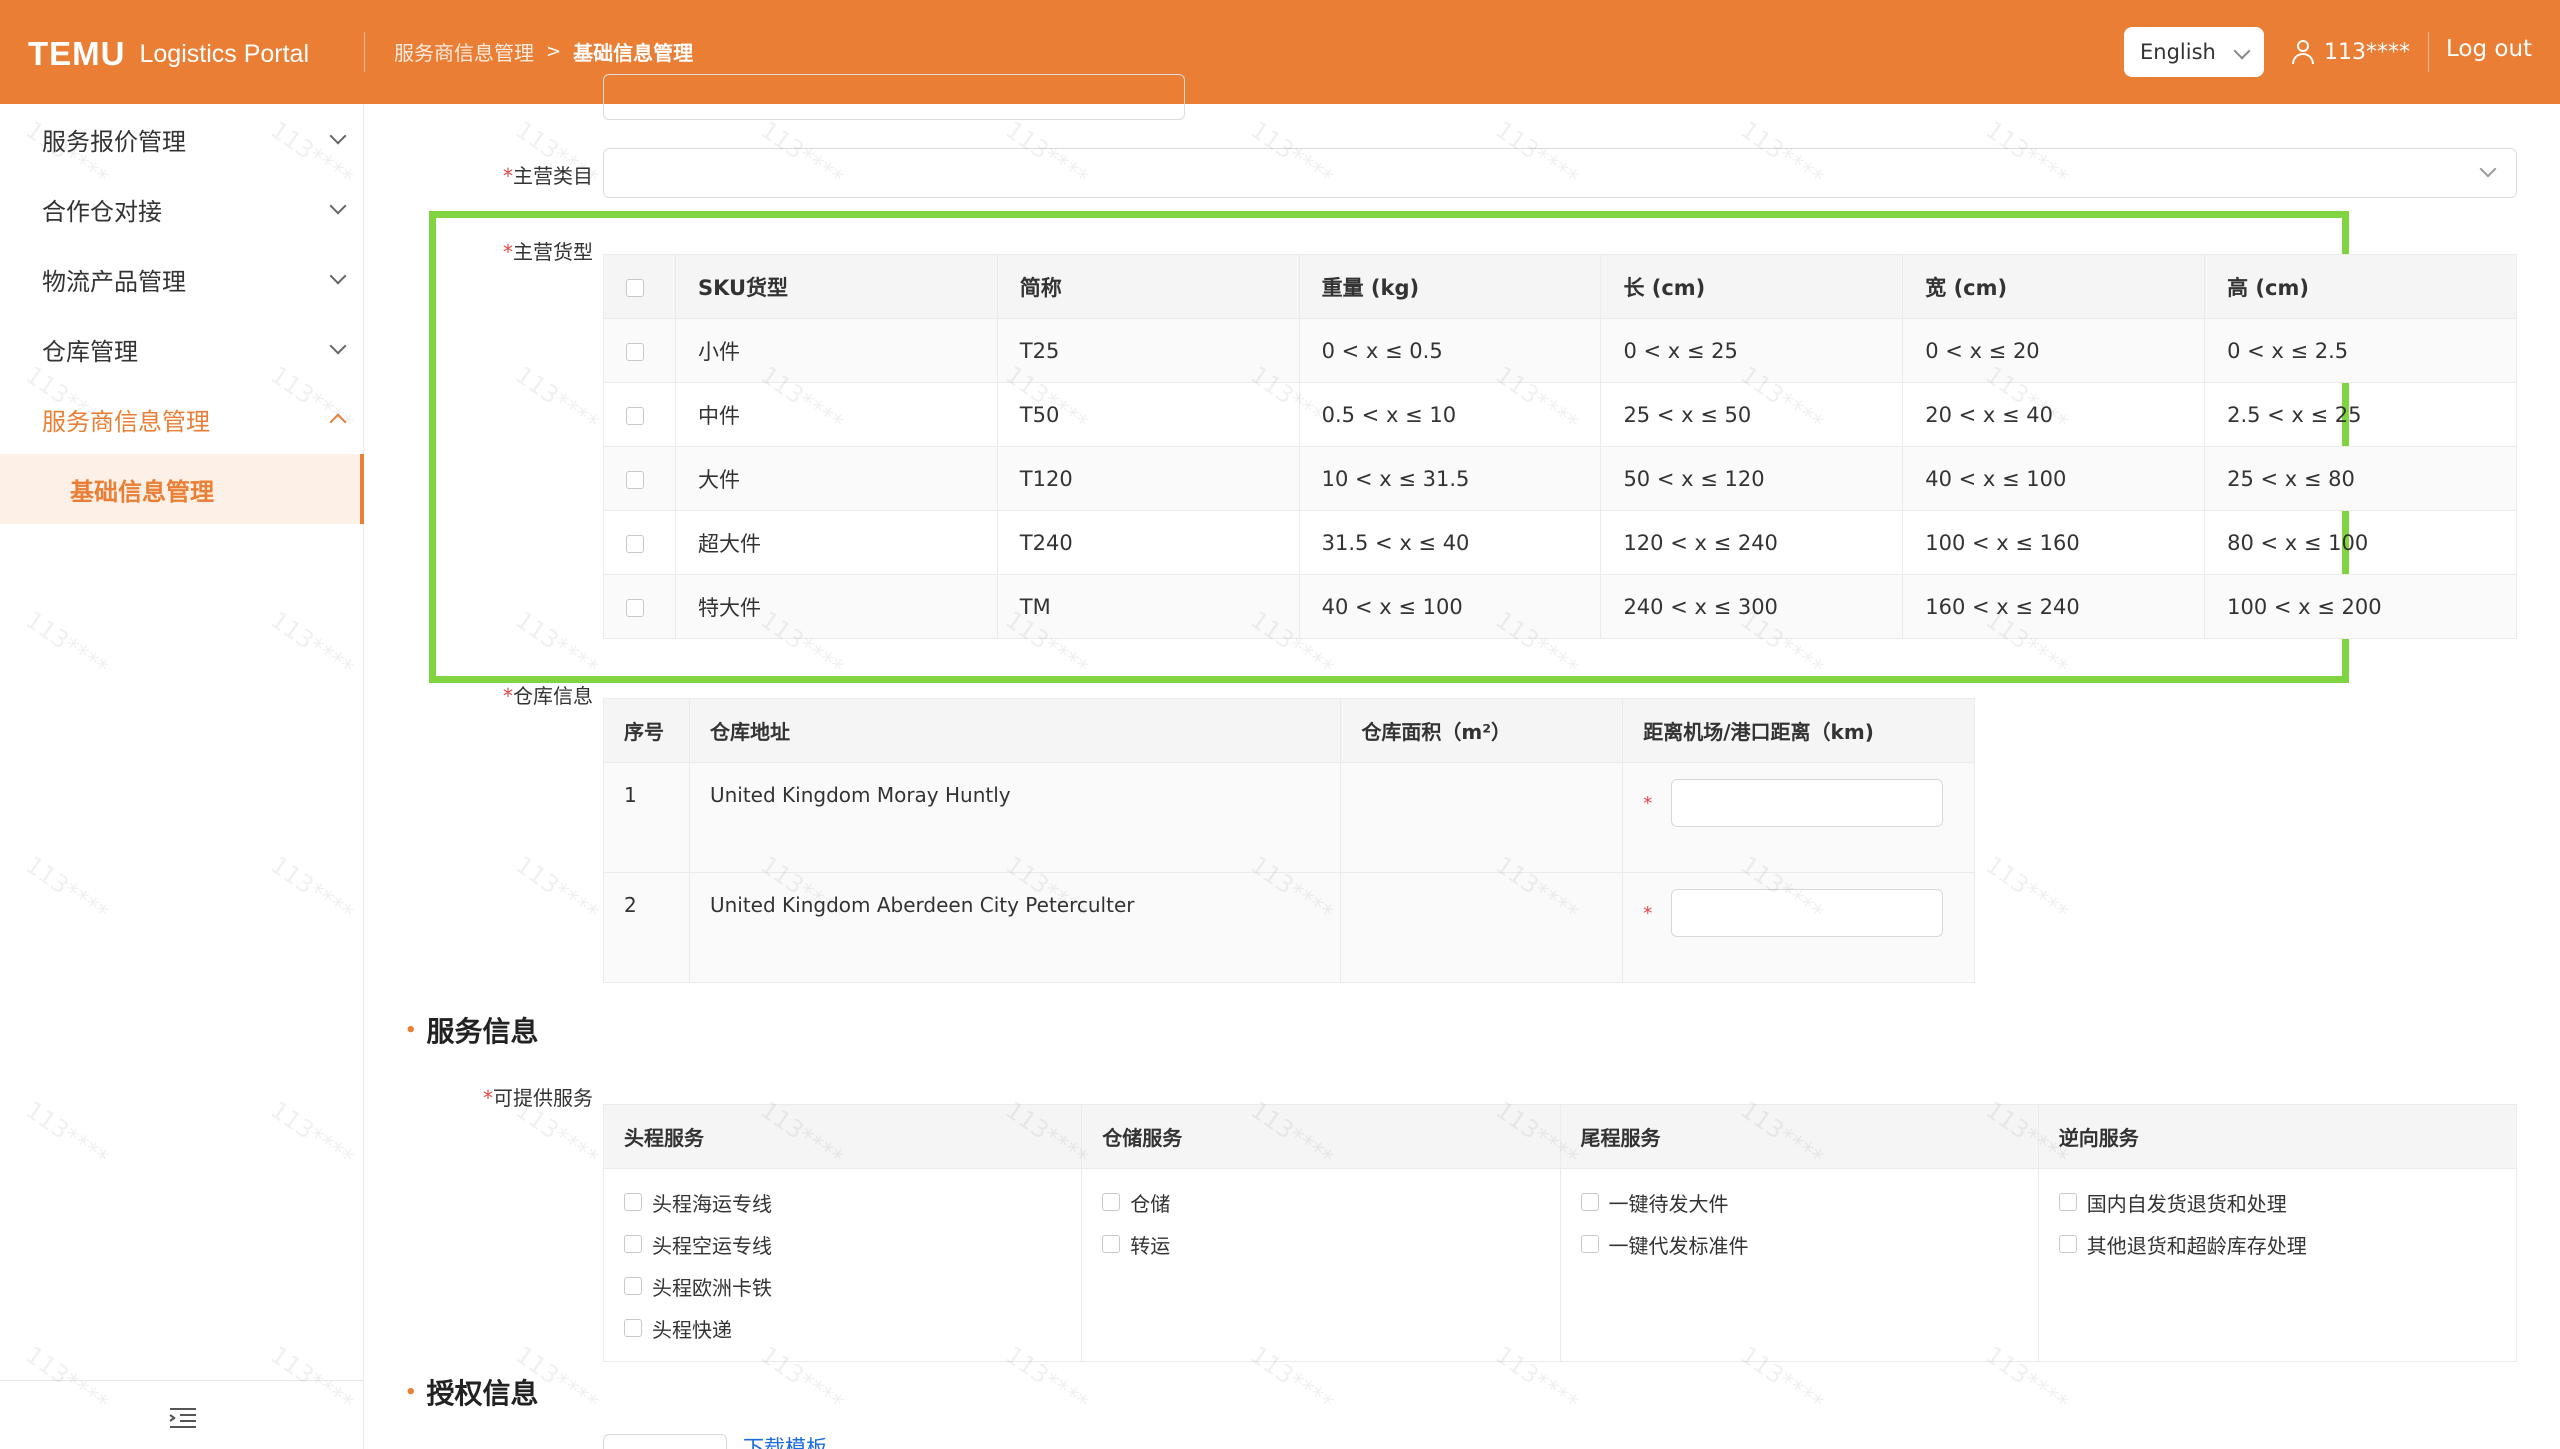  What do you see at coordinates (1450, 414) in the screenshot?
I see `table-cell: 0.5 < x ≤ 10` at bounding box center [1450, 414].